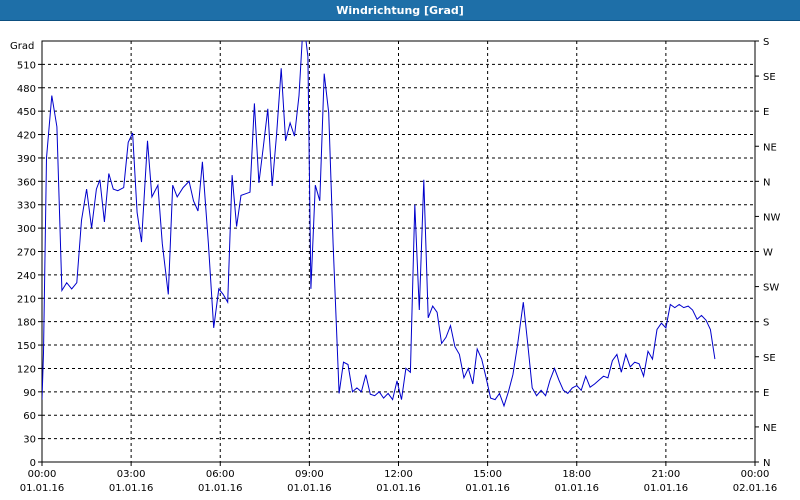  What do you see at coordinates (576, 474) in the screenshot?
I see `x-tick-time-label: 18:00` at bounding box center [576, 474].